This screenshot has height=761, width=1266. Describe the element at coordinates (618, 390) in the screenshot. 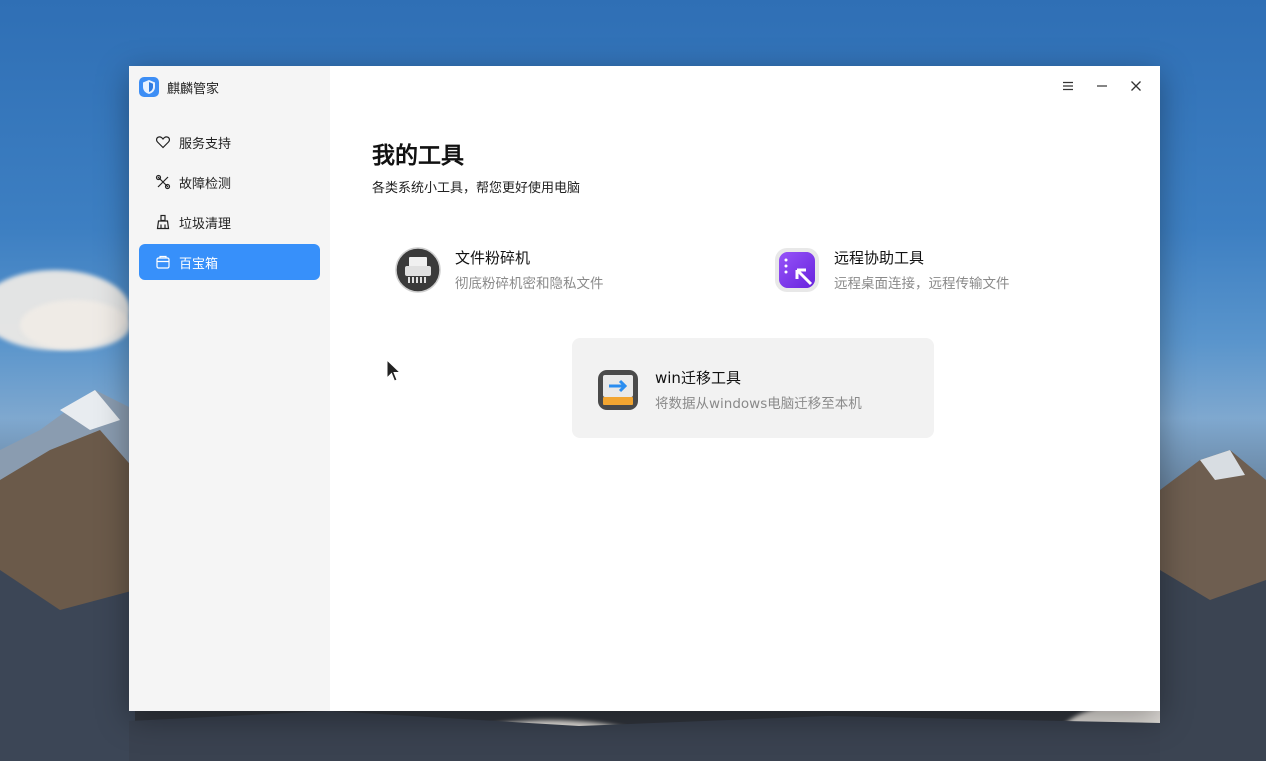

I see `migration-icon` at that location.